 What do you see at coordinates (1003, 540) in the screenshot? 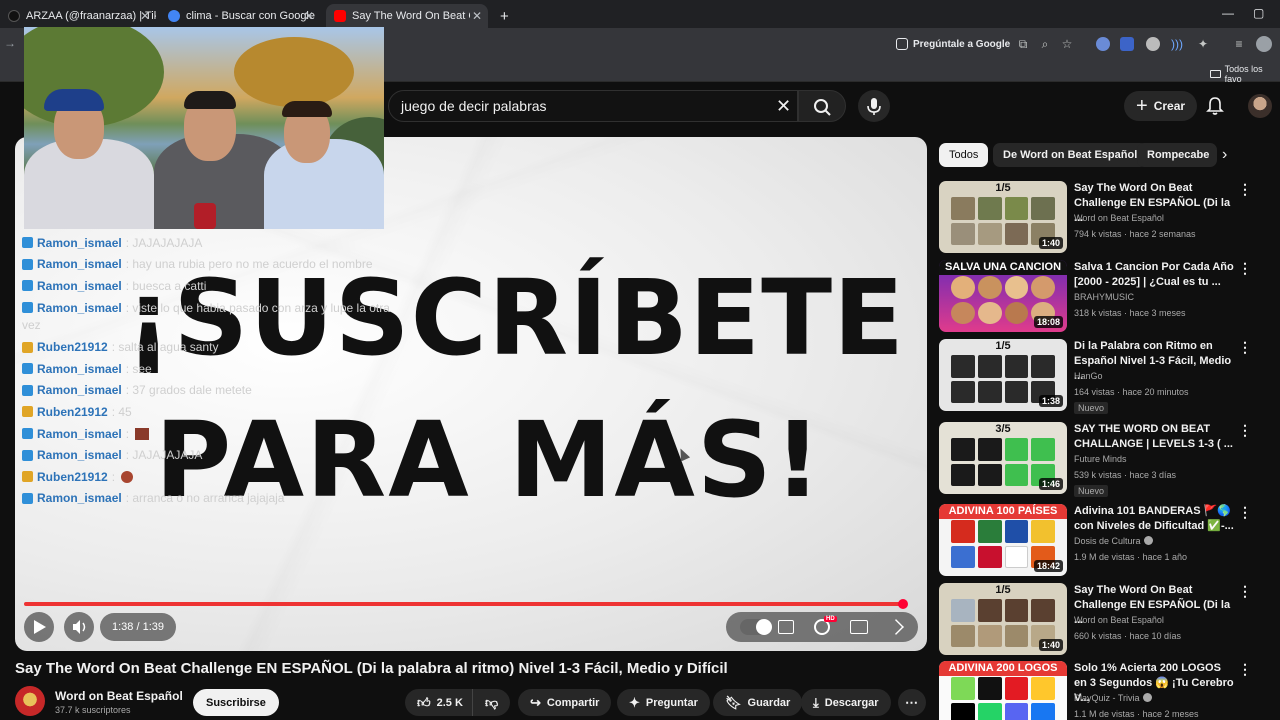
I see `video-thumbnail: ADIVINA 100 PAÍSES 18:42` at bounding box center [1003, 540].